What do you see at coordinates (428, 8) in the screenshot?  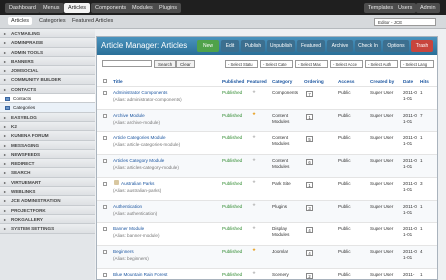 I see `nav-admin: Admin` at bounding box center [428, 8].